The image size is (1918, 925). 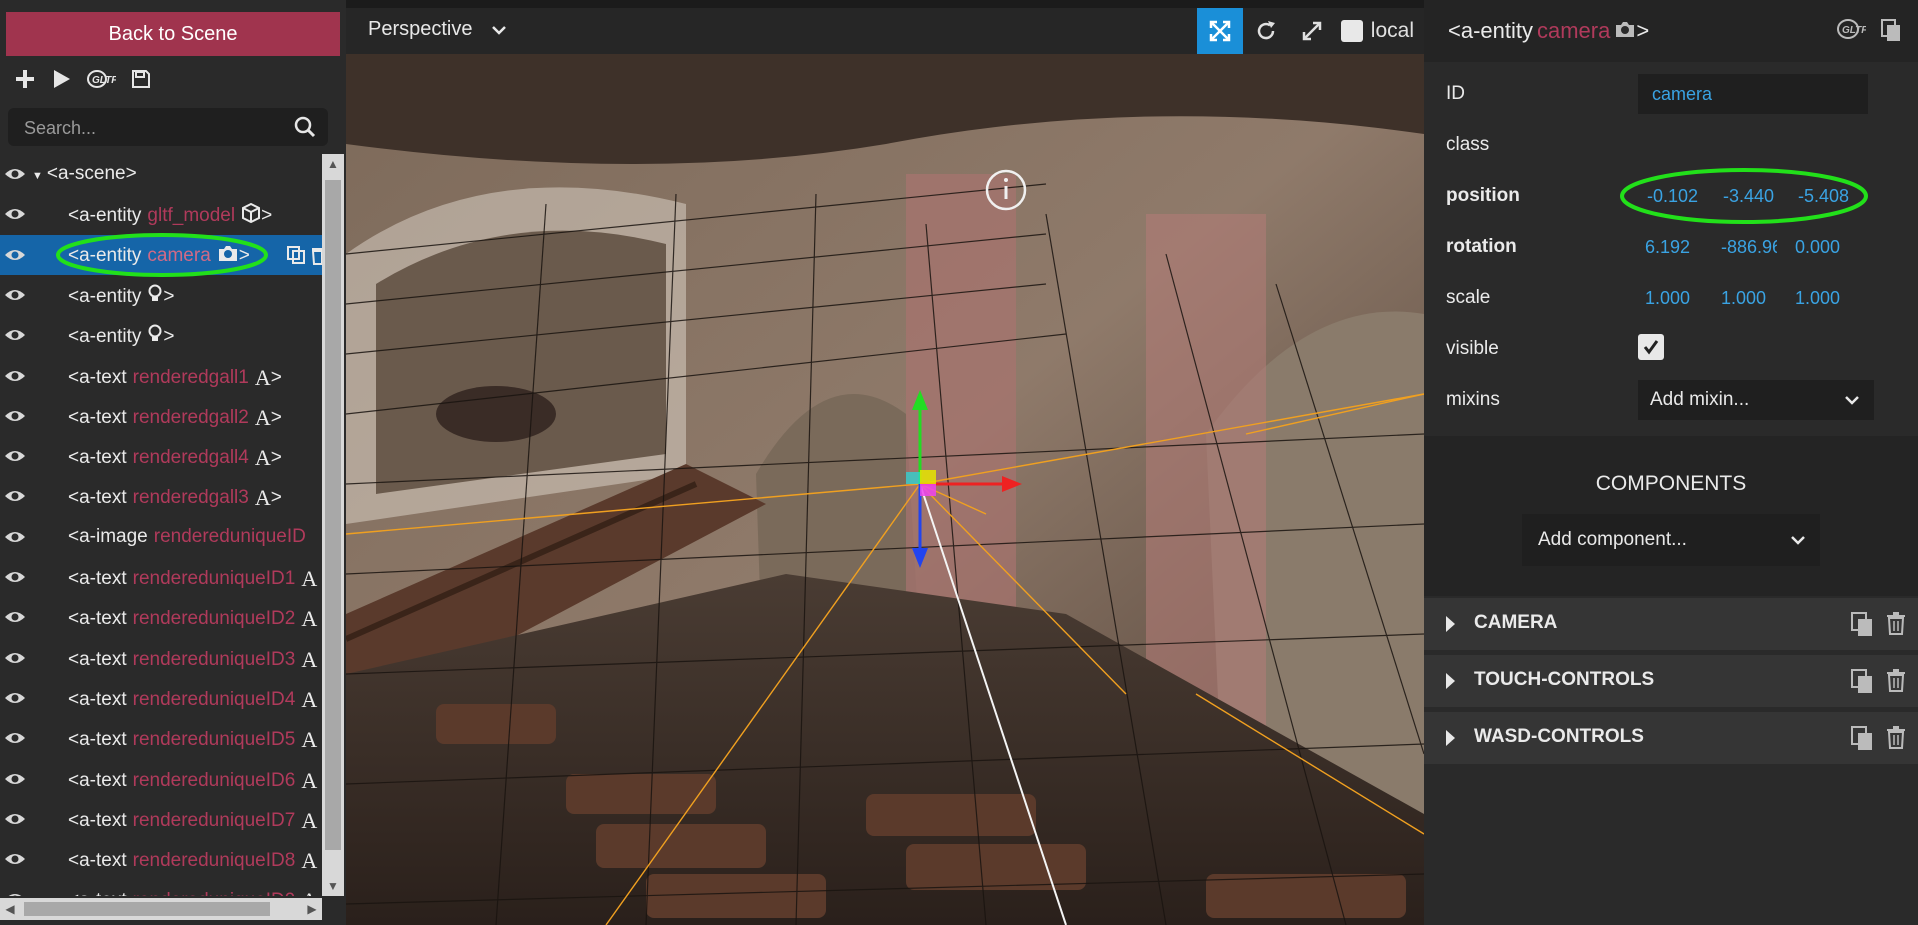 What do you see at coordinates (105, 216) in the screenshot?
I see `tree-item-tag: <a-entity` at bounding box center [105, 216].